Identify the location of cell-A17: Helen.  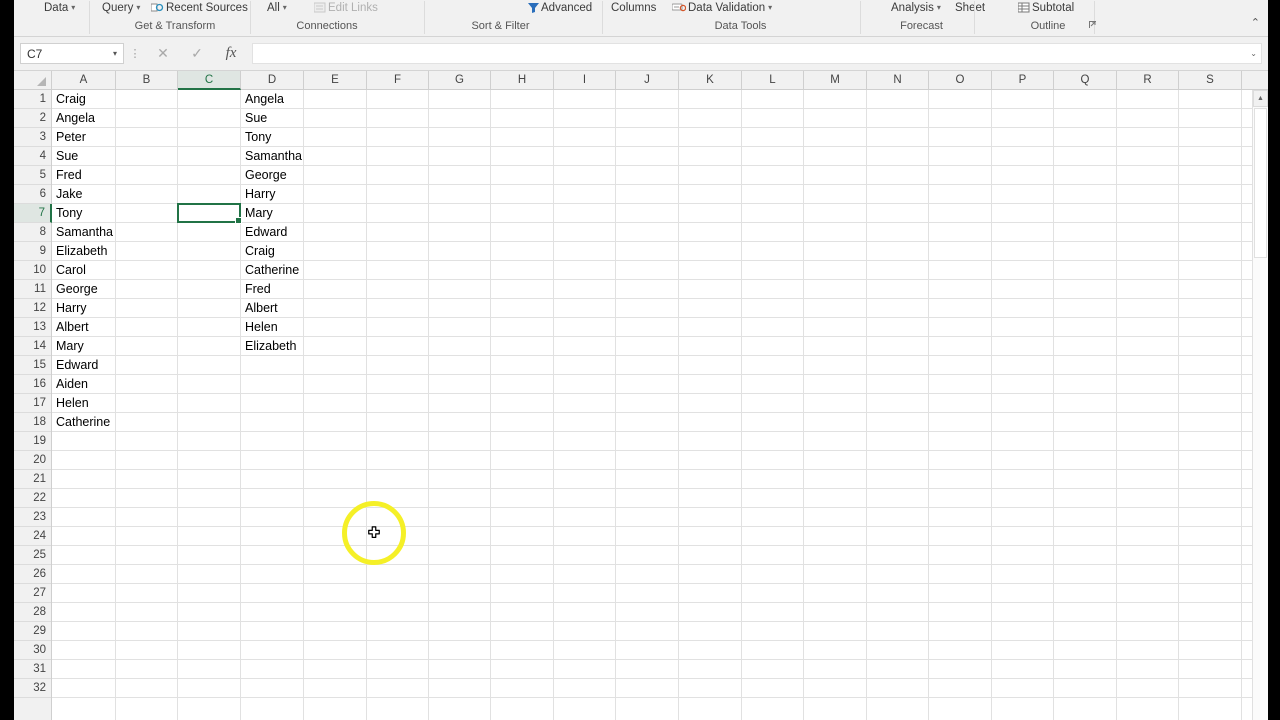
(84, 403).